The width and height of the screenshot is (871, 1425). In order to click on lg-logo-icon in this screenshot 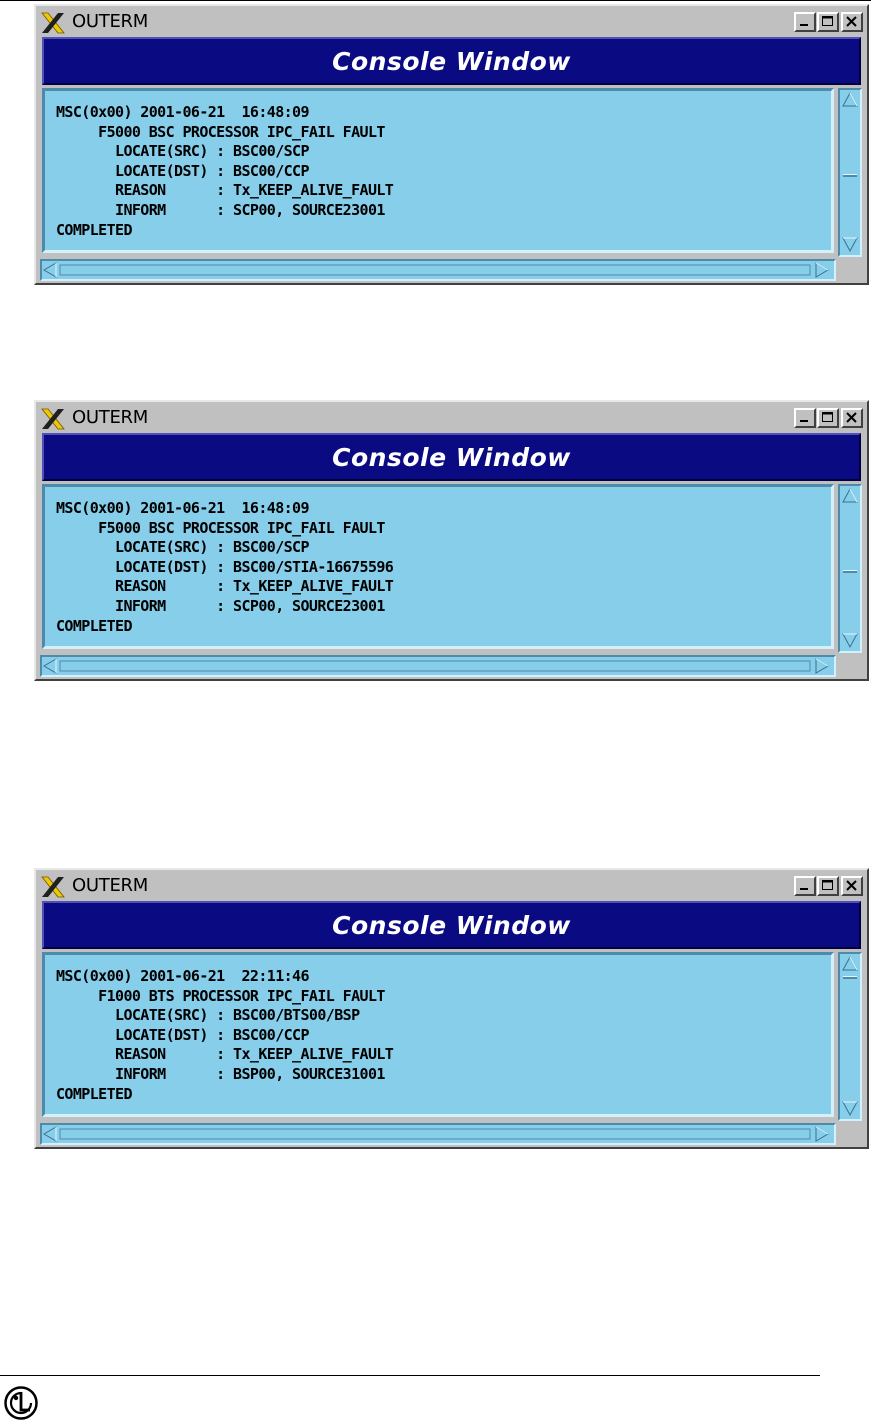, I will do `click(21, 1403)`.